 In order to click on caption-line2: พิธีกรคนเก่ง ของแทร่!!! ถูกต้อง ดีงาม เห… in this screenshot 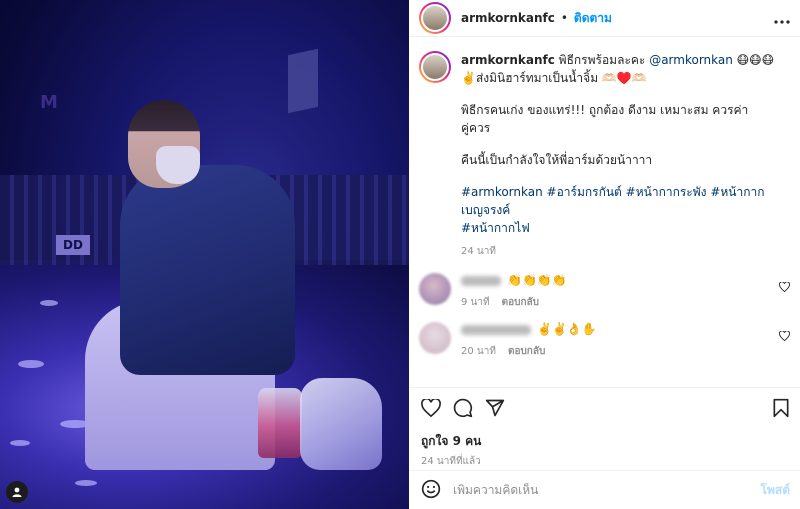, I will do `click(605, 119)`.